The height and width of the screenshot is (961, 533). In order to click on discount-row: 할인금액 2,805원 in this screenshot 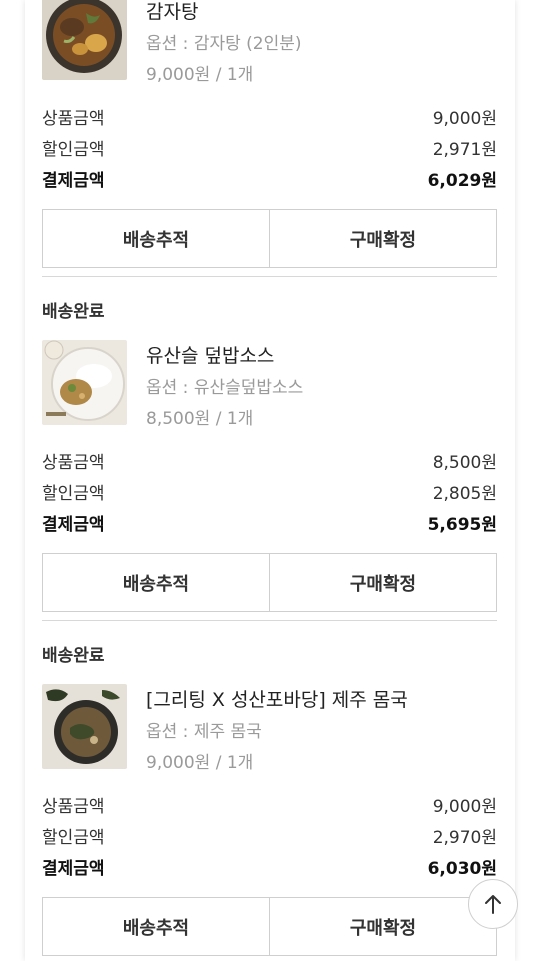, I will do `click(269, 491)`.